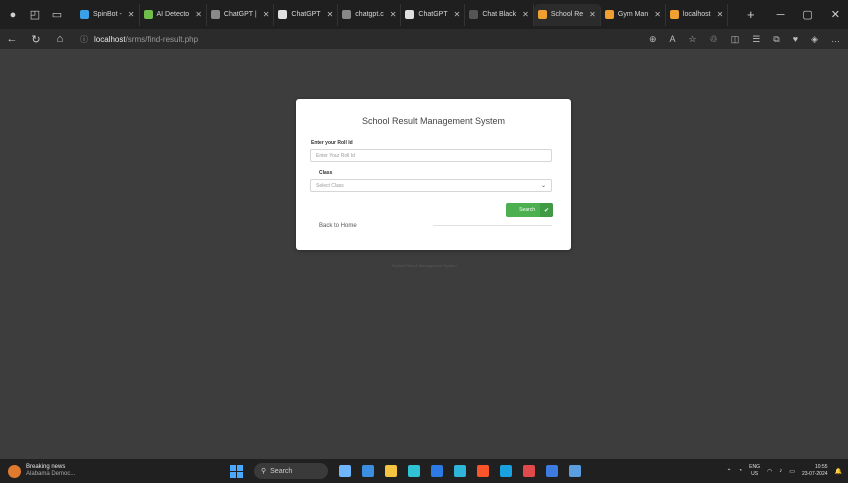  What do you see at coordinates (326, 173) in the screenshot?
I see `class-label: Class` at bounding box center [326, 173].